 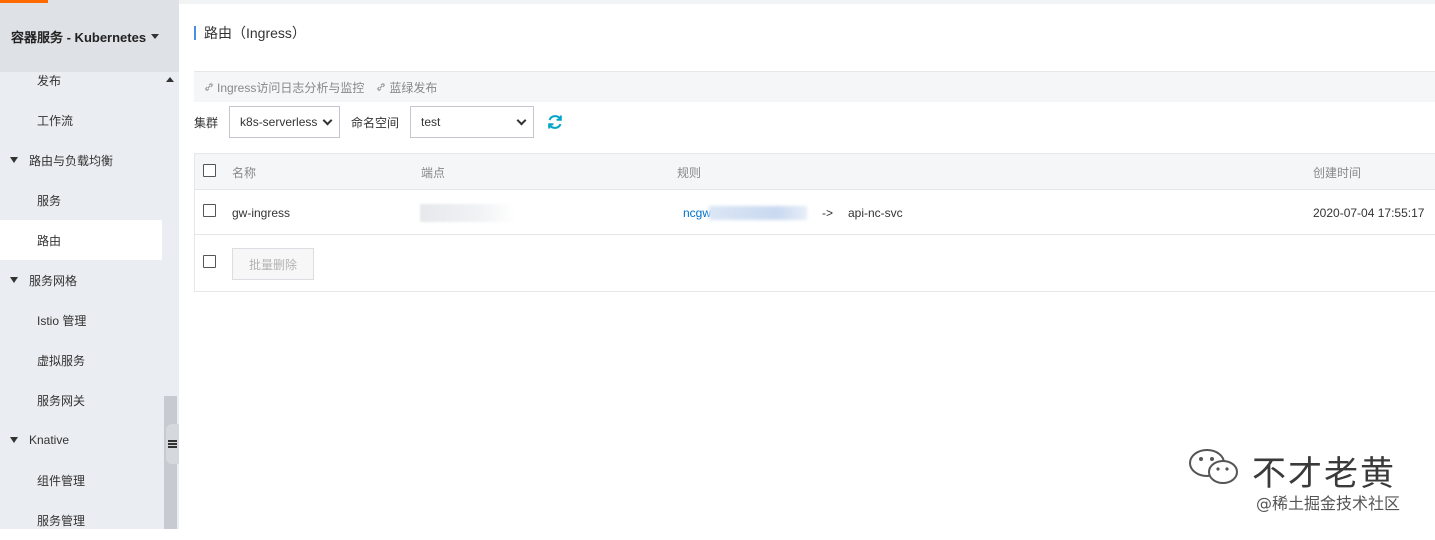 I want to click on log-analysis-label: Ingress访问日志分析与监控, so click(x=291, y=87).